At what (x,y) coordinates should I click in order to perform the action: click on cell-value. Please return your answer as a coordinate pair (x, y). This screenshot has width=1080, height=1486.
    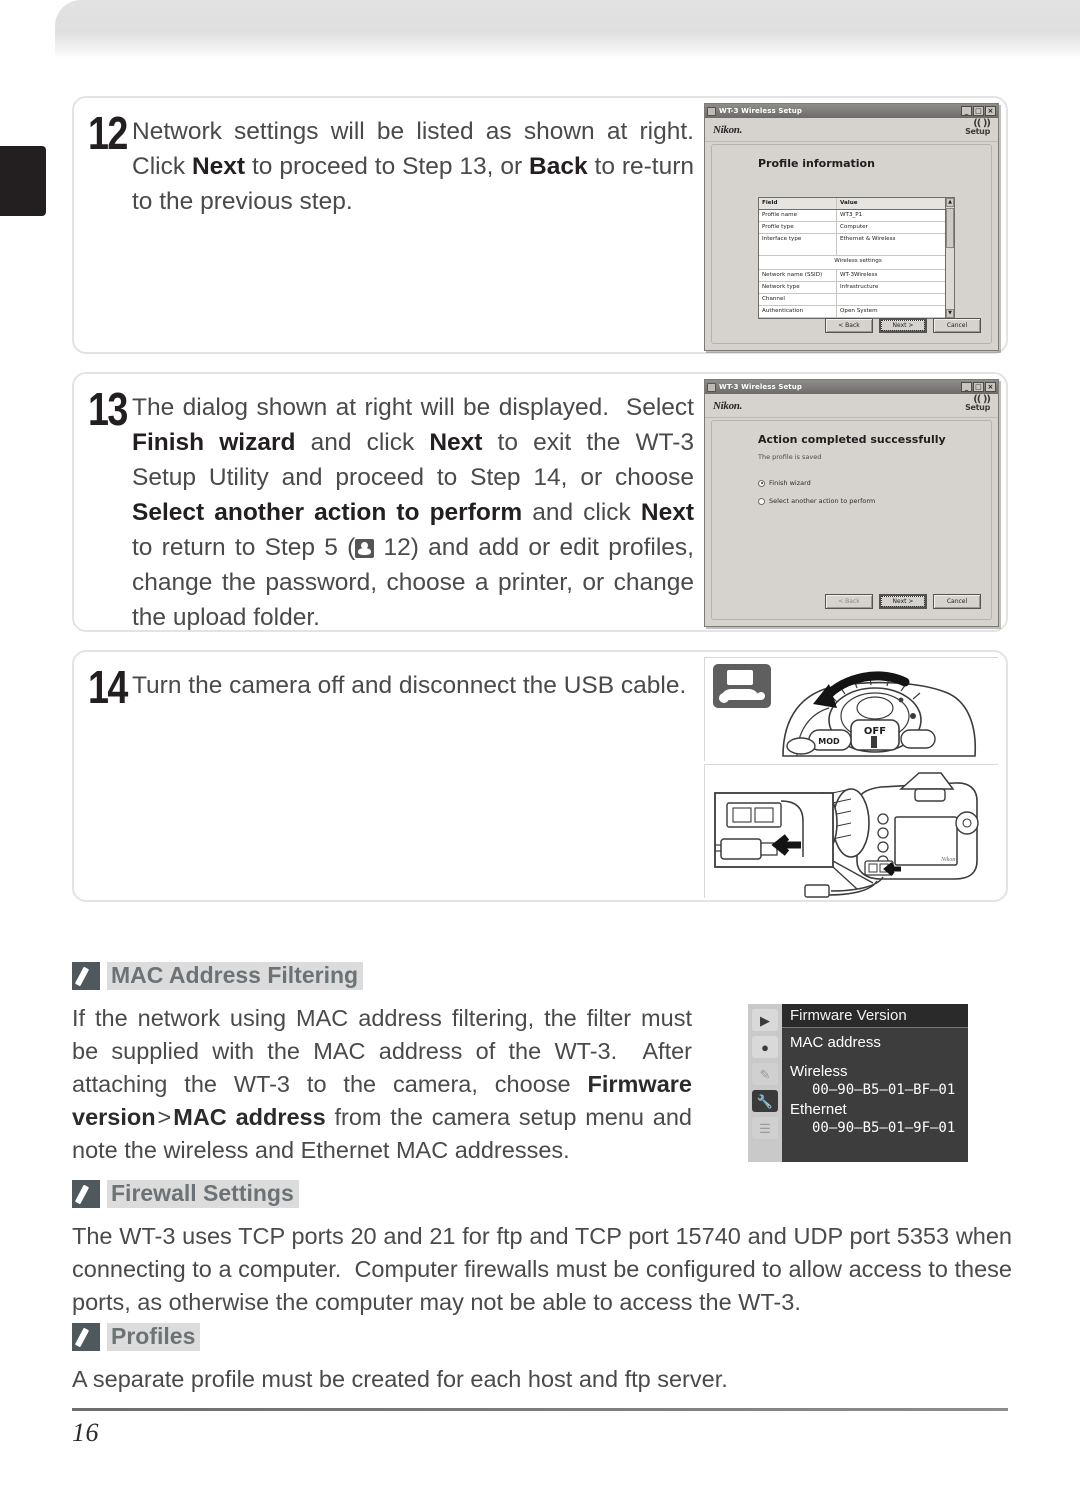
    Looking at the image, I should click on (895, 299).